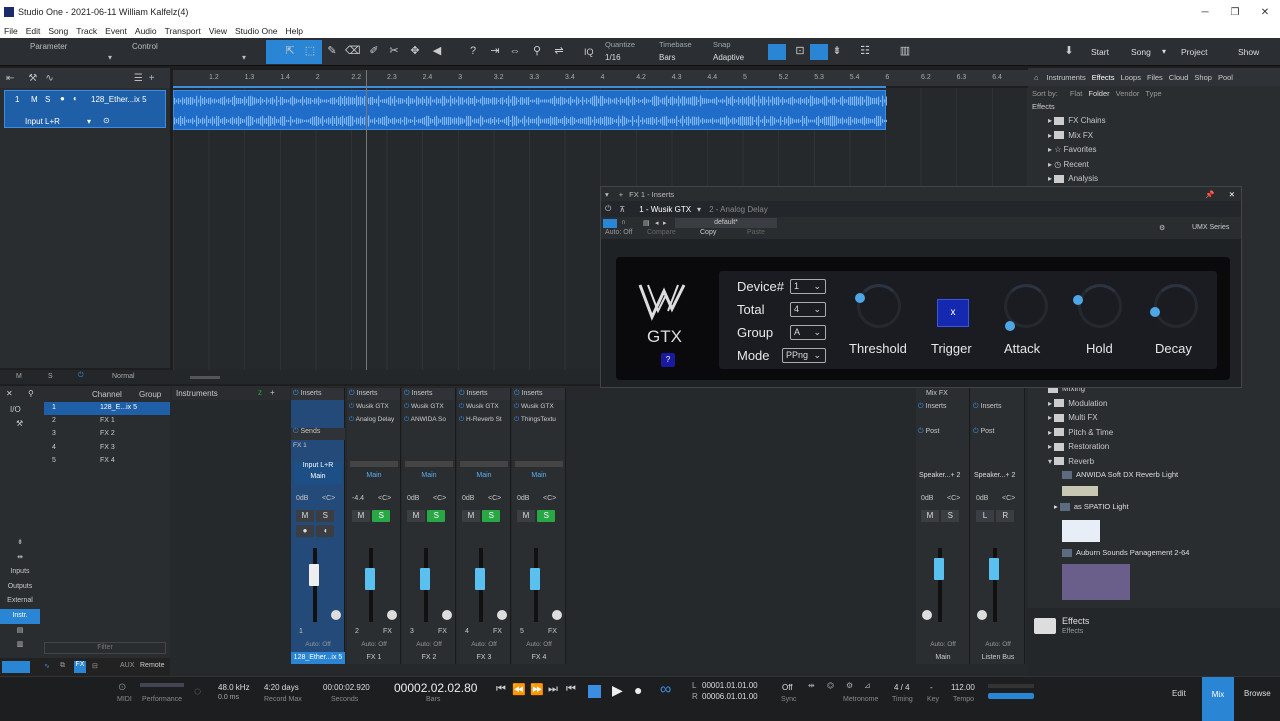 Image resolution: width=1280 pixels, height=721 pixels. Describe the element at coordinates (437, 51) in the screenshot. I see `listen-tool-icon: ◀` at that location.